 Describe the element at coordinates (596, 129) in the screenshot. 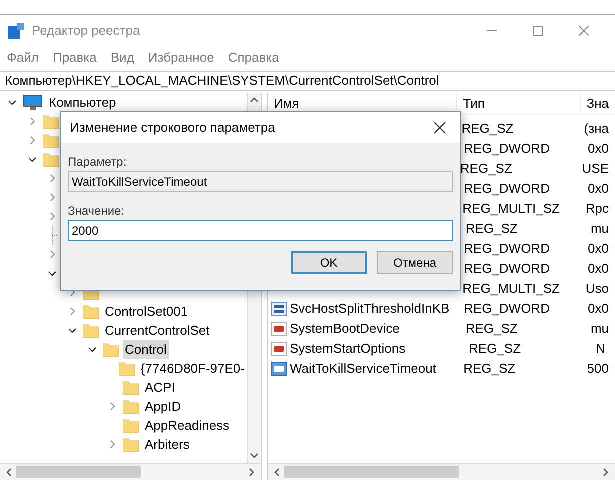

I see `value-data: (зна` at that location.